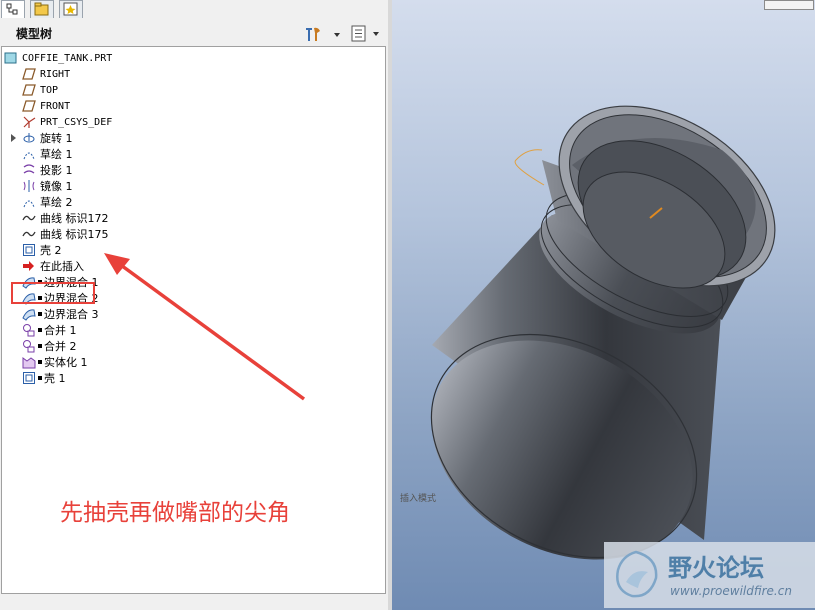 The image size is (815, 610). I want to click on show-columns-icon, so click(367, 34).